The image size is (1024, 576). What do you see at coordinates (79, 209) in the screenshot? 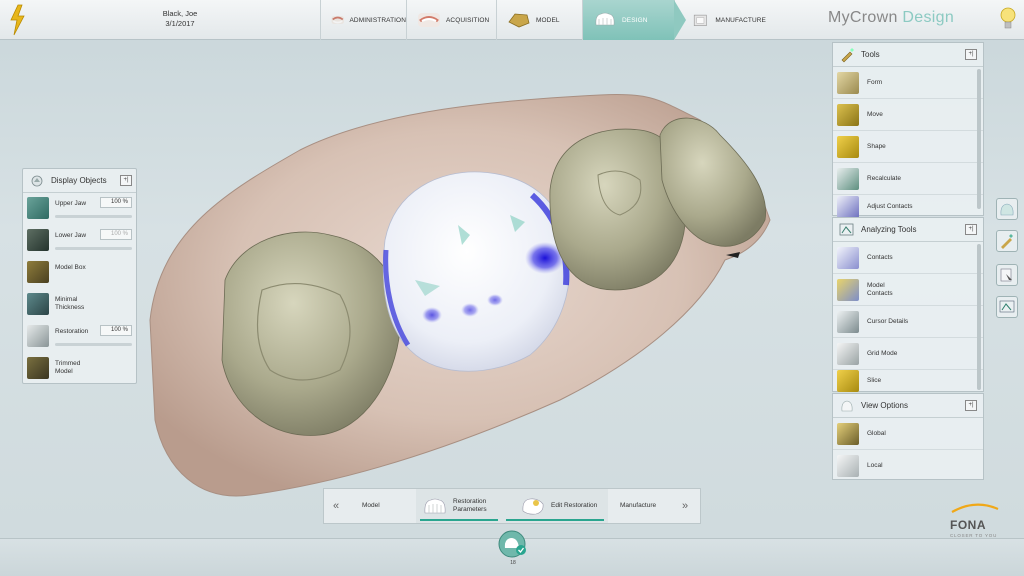
I see `display-item-upper-jaw: Upper Jaw 100 %` at bounding box center [79, 209].